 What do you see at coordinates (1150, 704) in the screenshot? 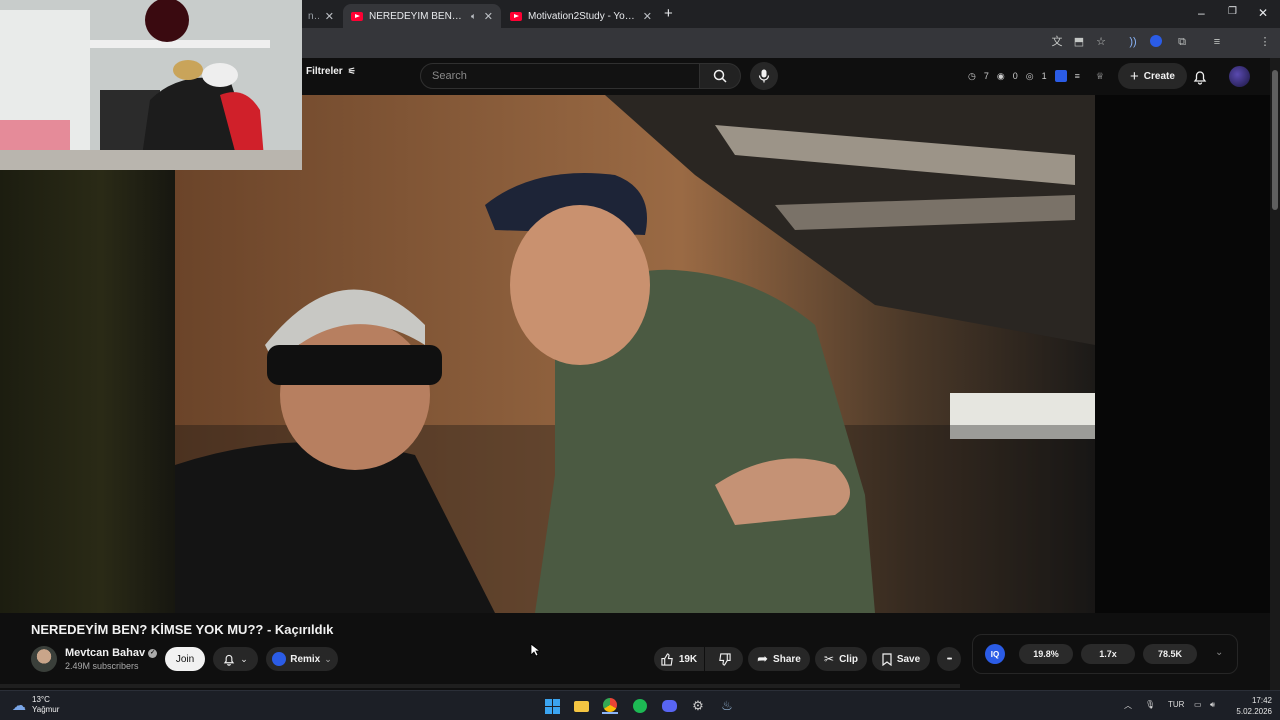
I see `microphone-tray-icon: 🎙︎` at bounding box center [1150, 704].